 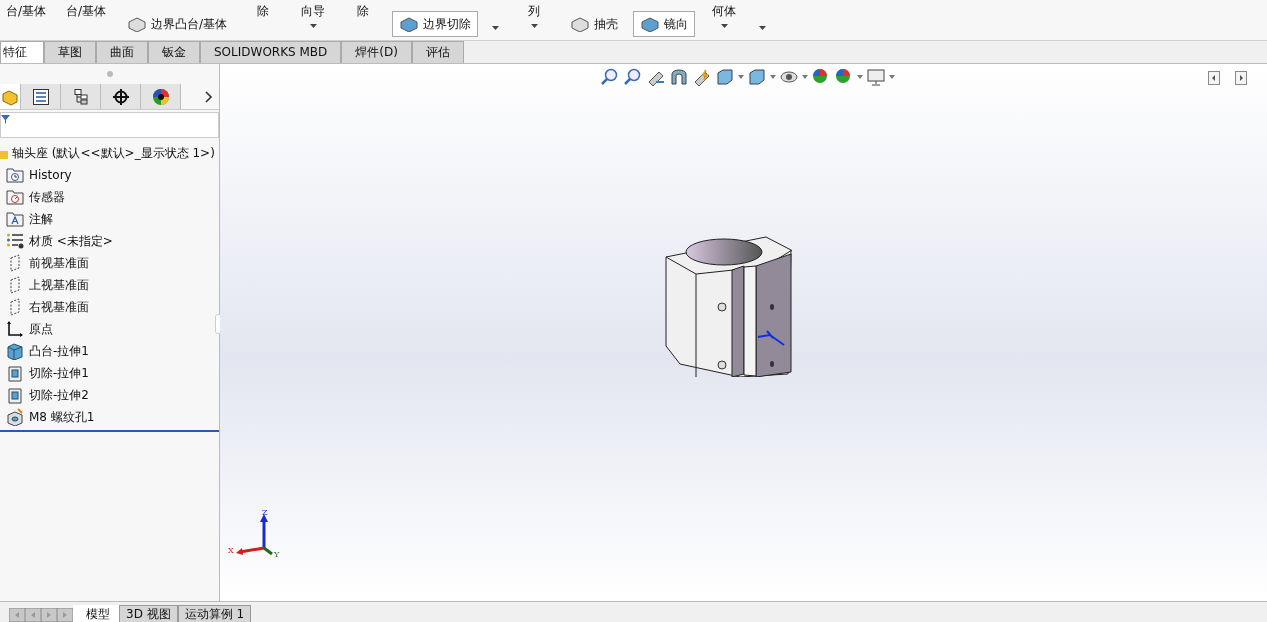 What do you see at coordinates (757, 77) in the screenshot?
I see `display-style-icon` at bounding box center [757, 77].